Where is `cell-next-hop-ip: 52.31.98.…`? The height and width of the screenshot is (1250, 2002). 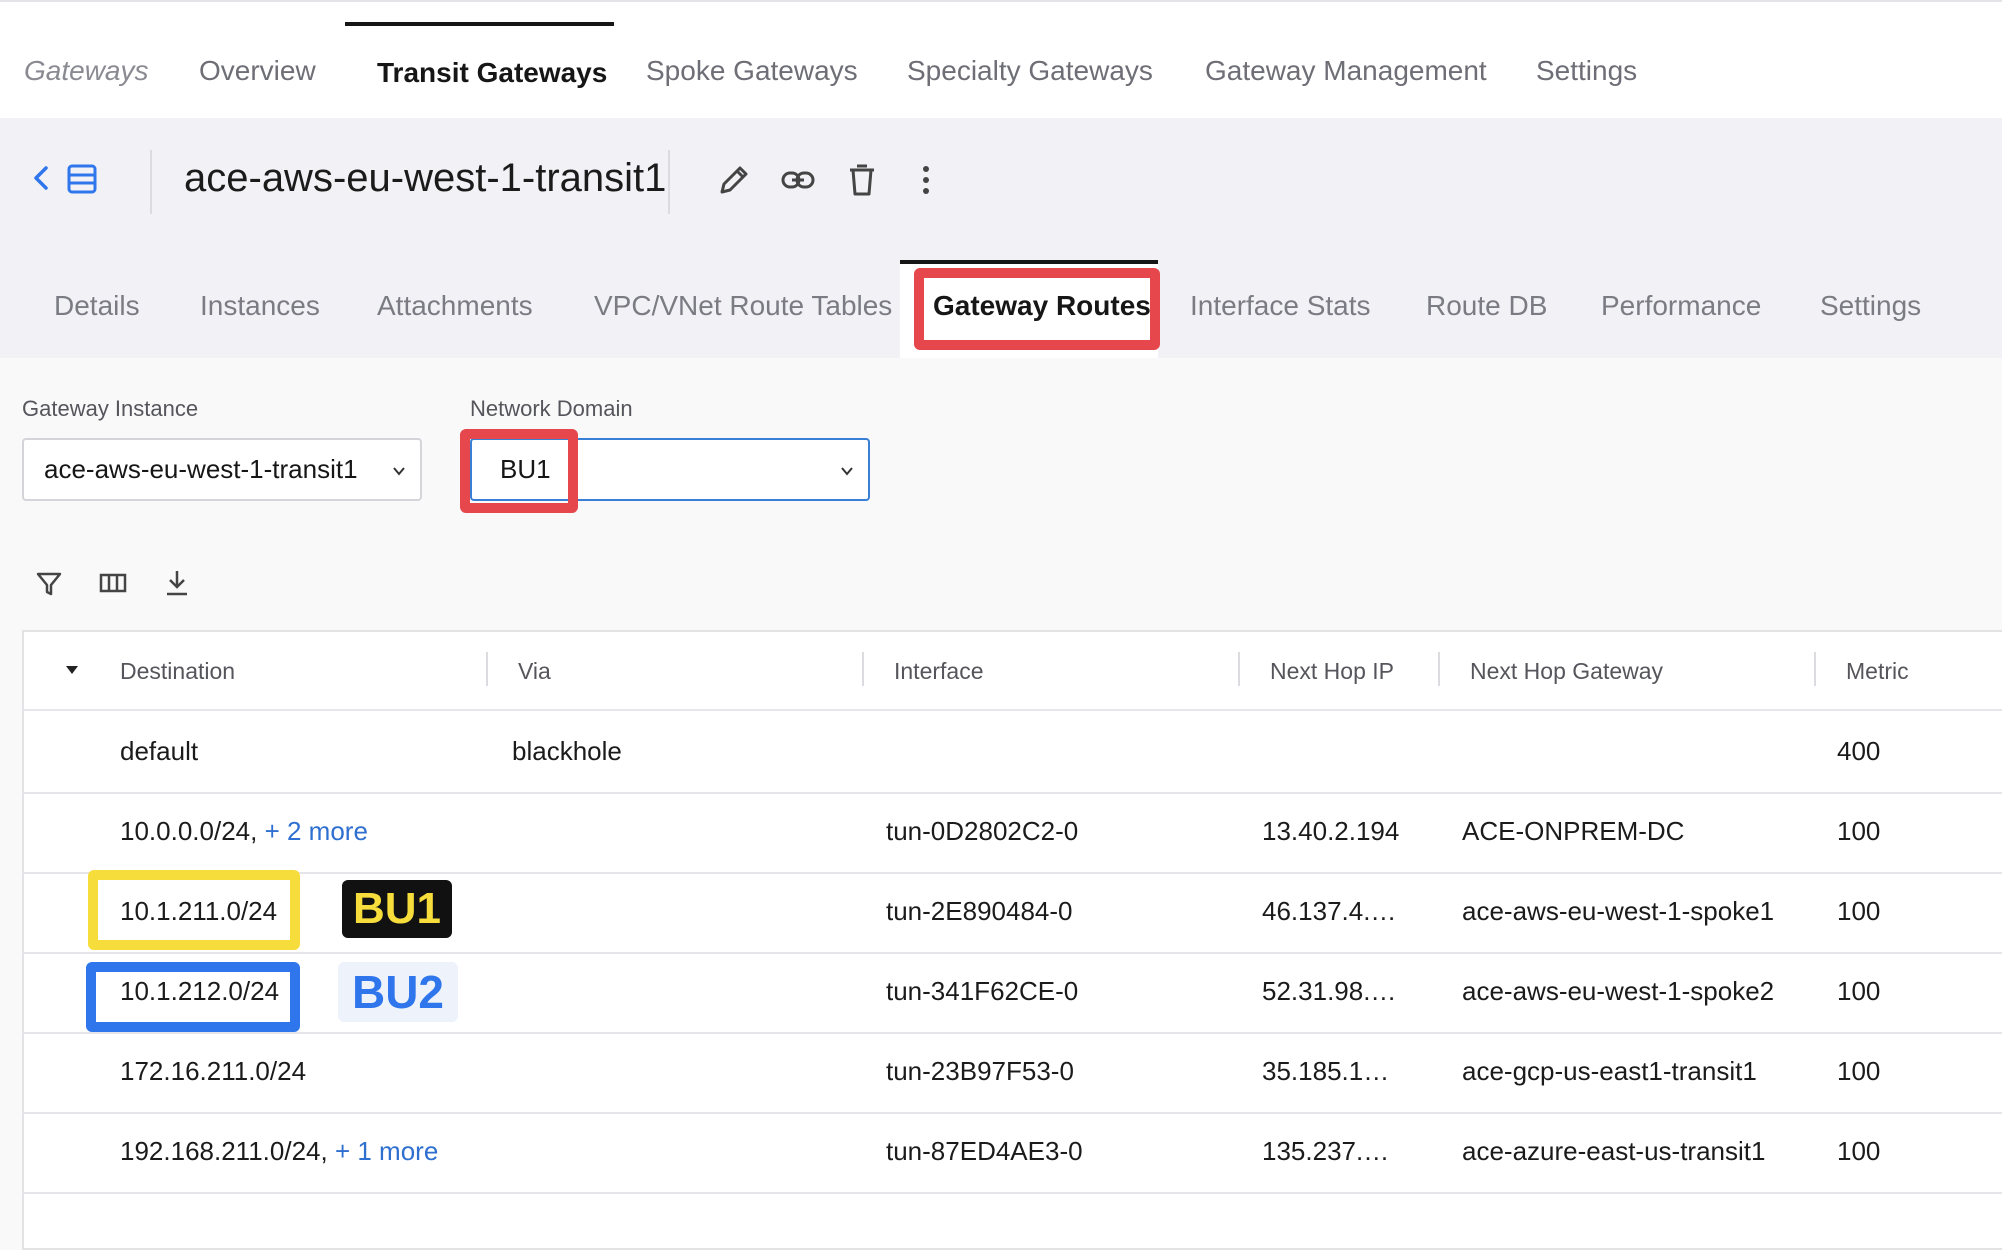 cell-next-hop-ip: 52.31.98.… is located at coordinates (1329, 991).